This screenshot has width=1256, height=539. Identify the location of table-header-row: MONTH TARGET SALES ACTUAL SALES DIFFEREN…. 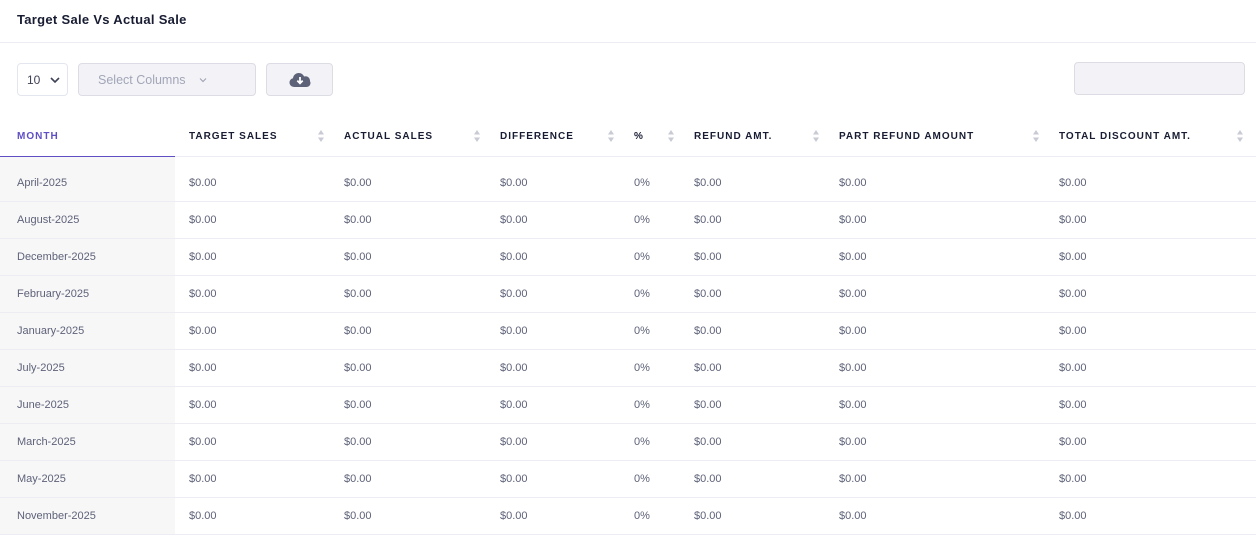
(628, 136).